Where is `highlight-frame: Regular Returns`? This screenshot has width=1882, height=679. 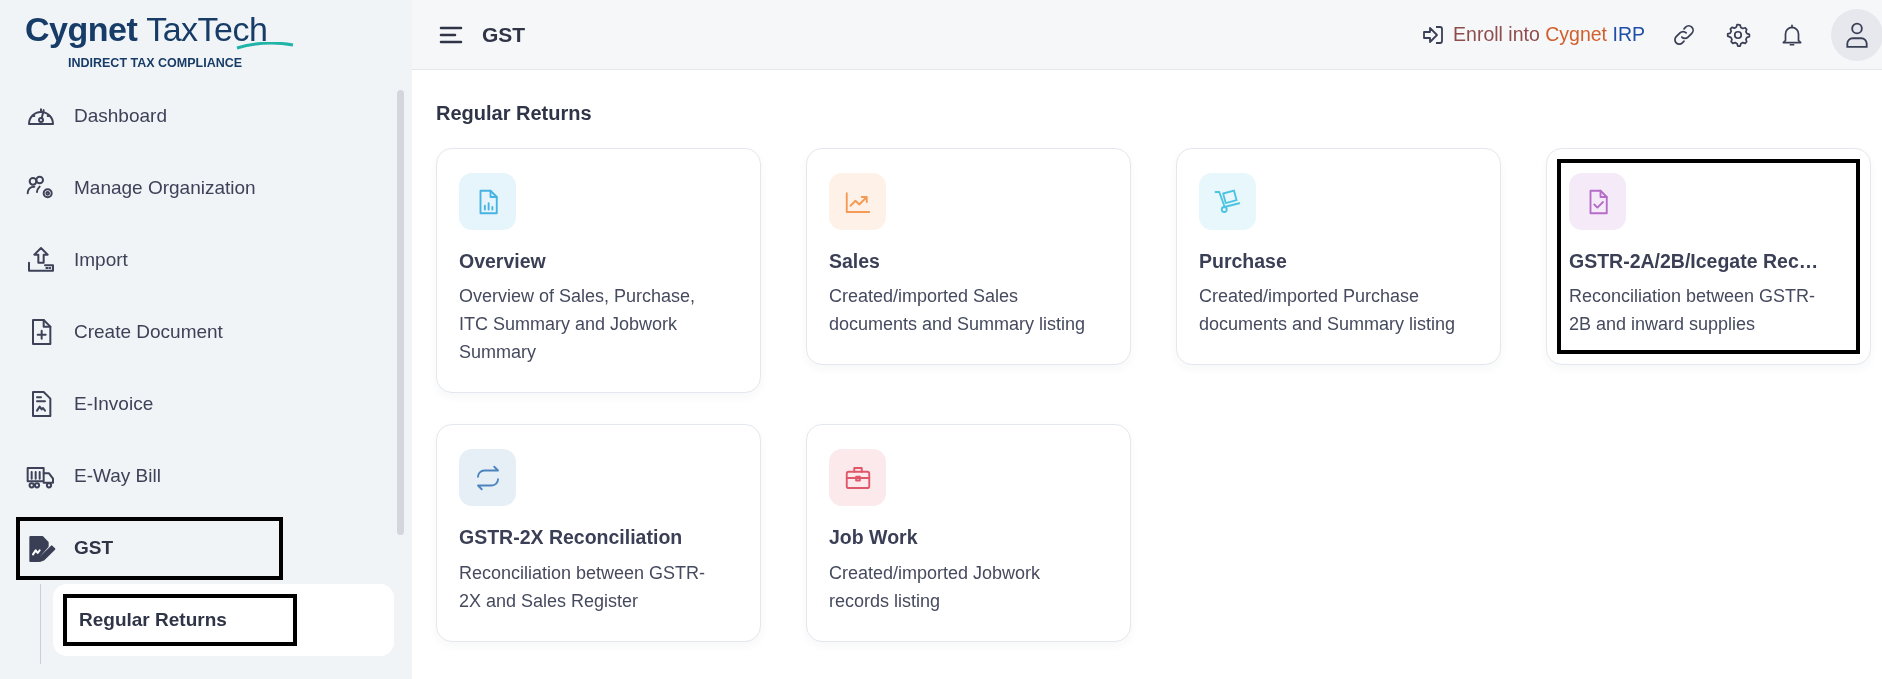 highlight-frame: Regular Returns is located at coordinates (180, 620).